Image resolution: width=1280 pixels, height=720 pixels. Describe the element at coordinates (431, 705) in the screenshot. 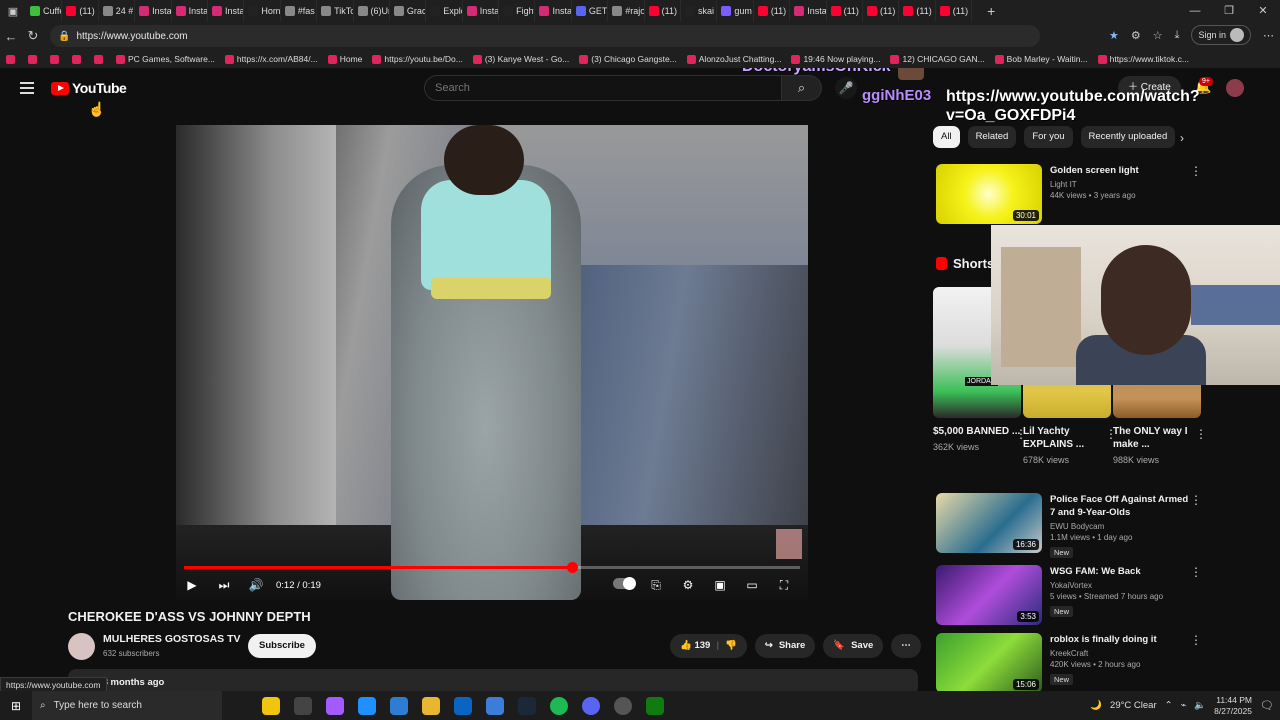

I see `file-explorer-icon` at that location.